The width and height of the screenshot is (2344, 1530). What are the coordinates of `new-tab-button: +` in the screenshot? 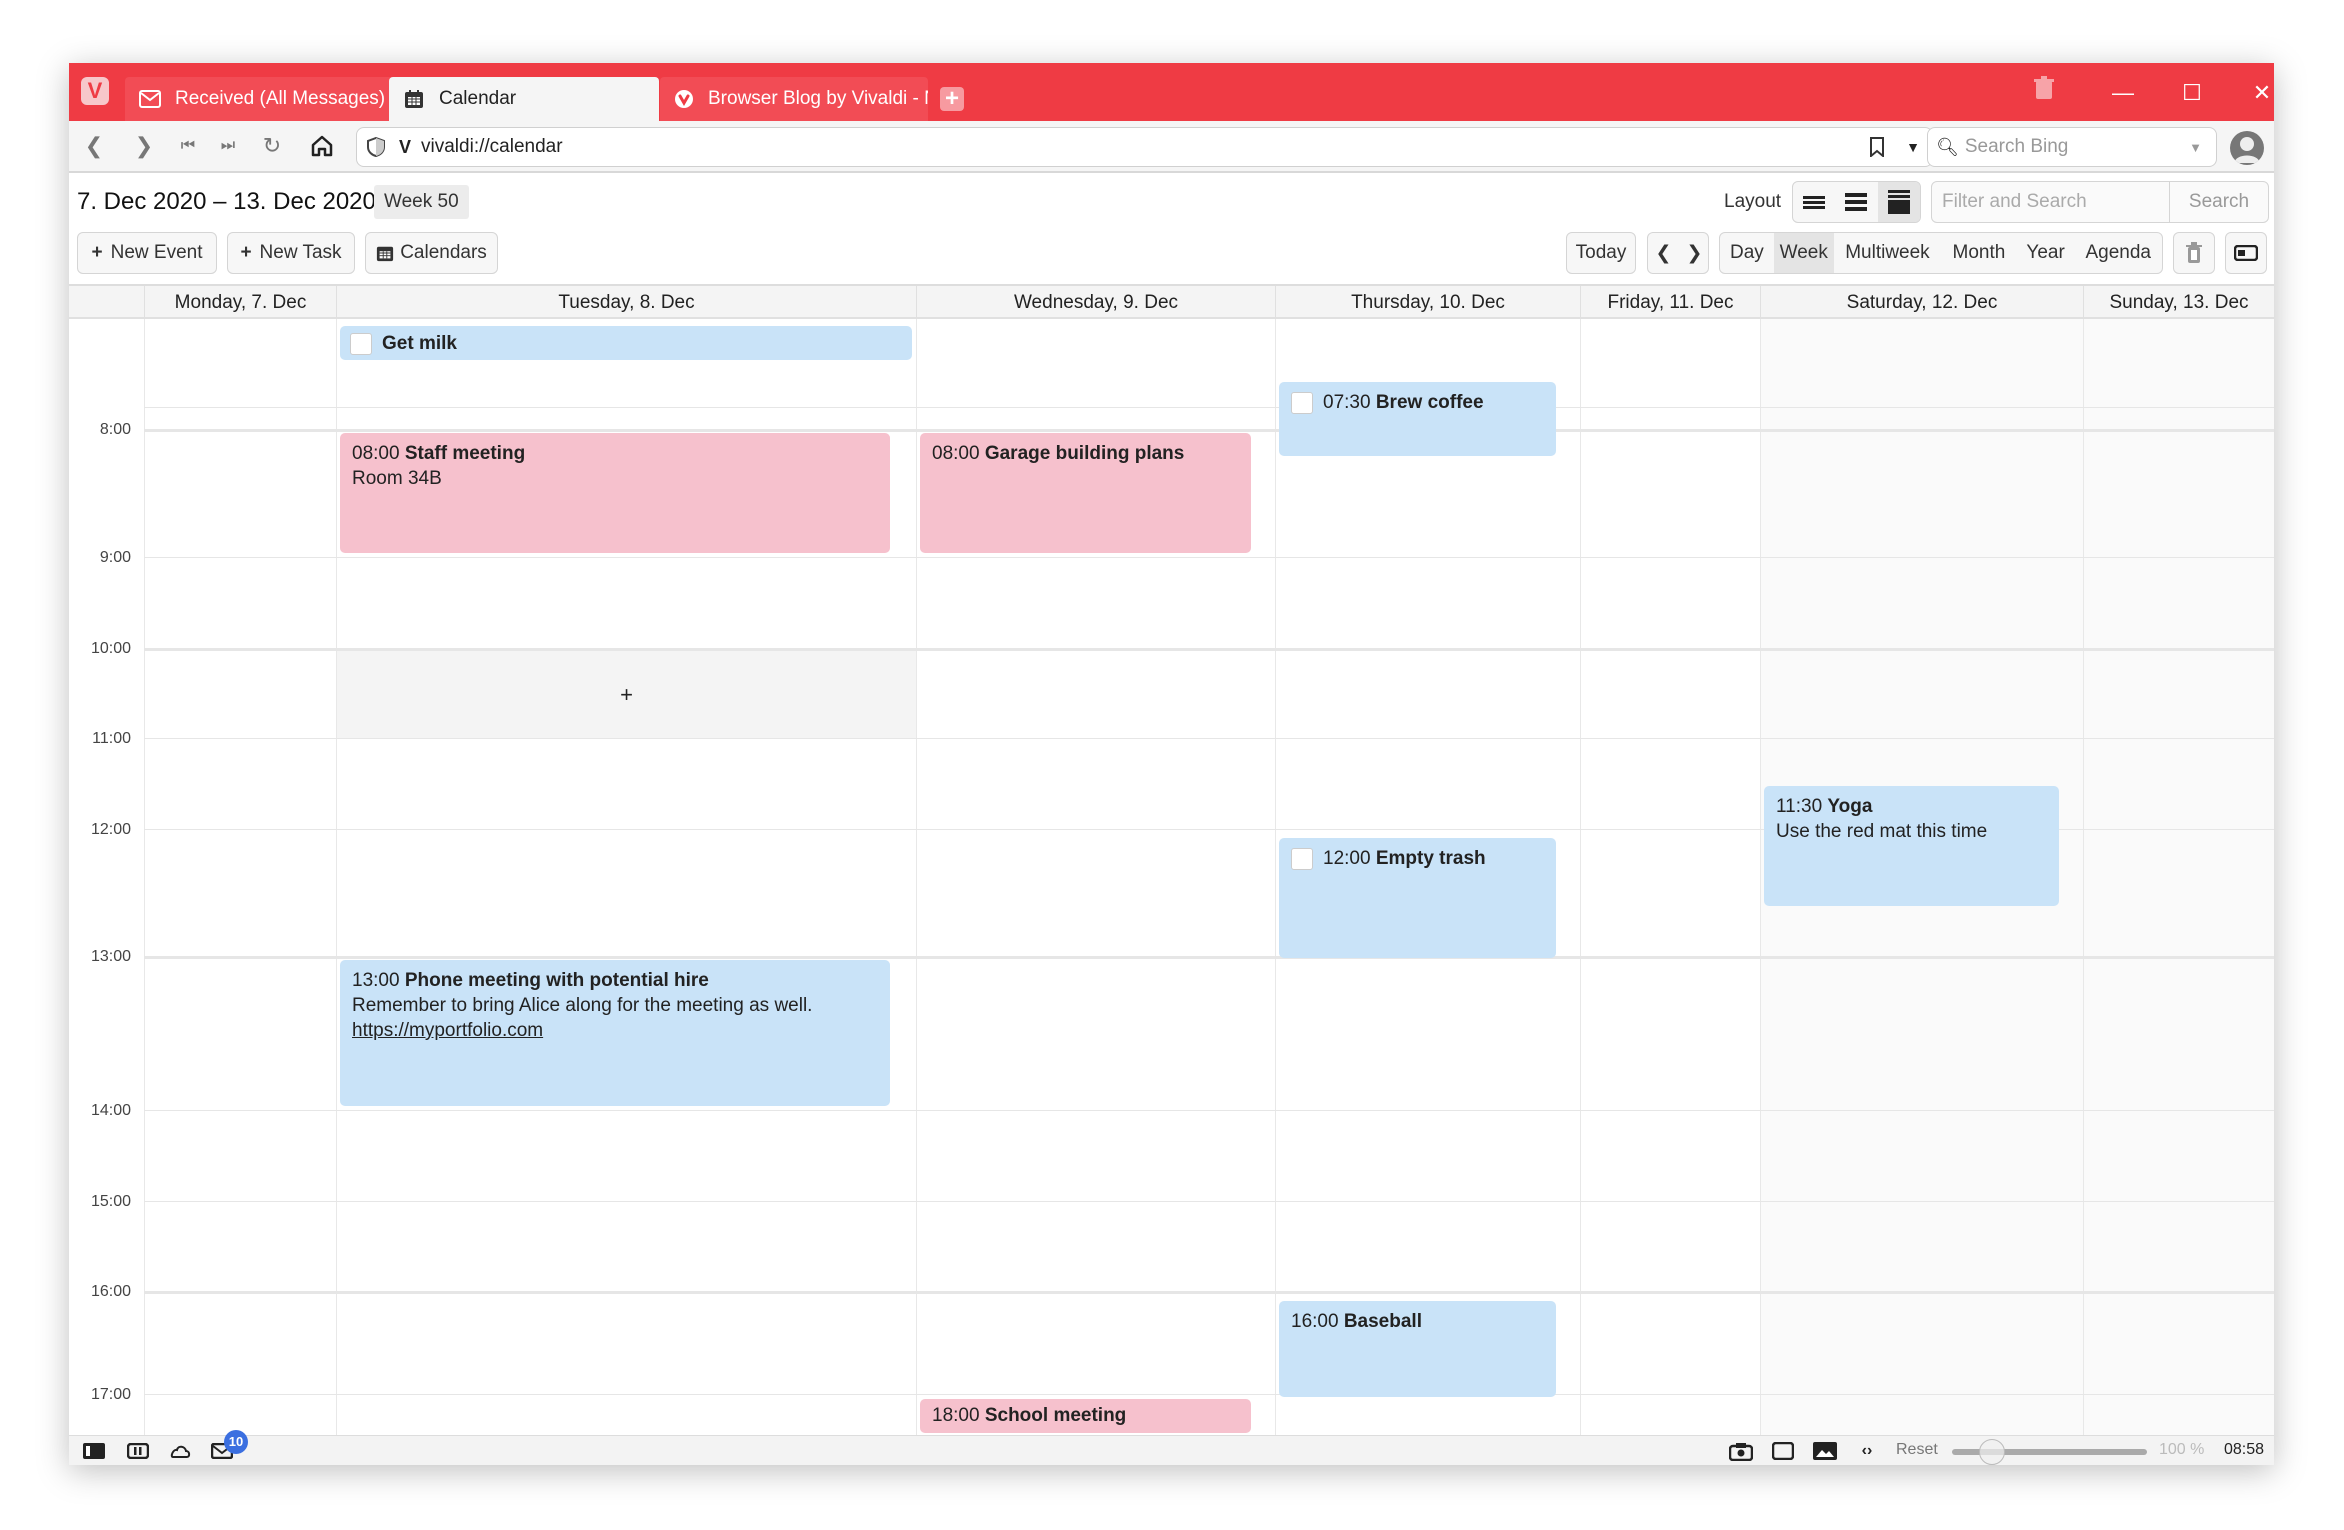 It's located at (952, 99).